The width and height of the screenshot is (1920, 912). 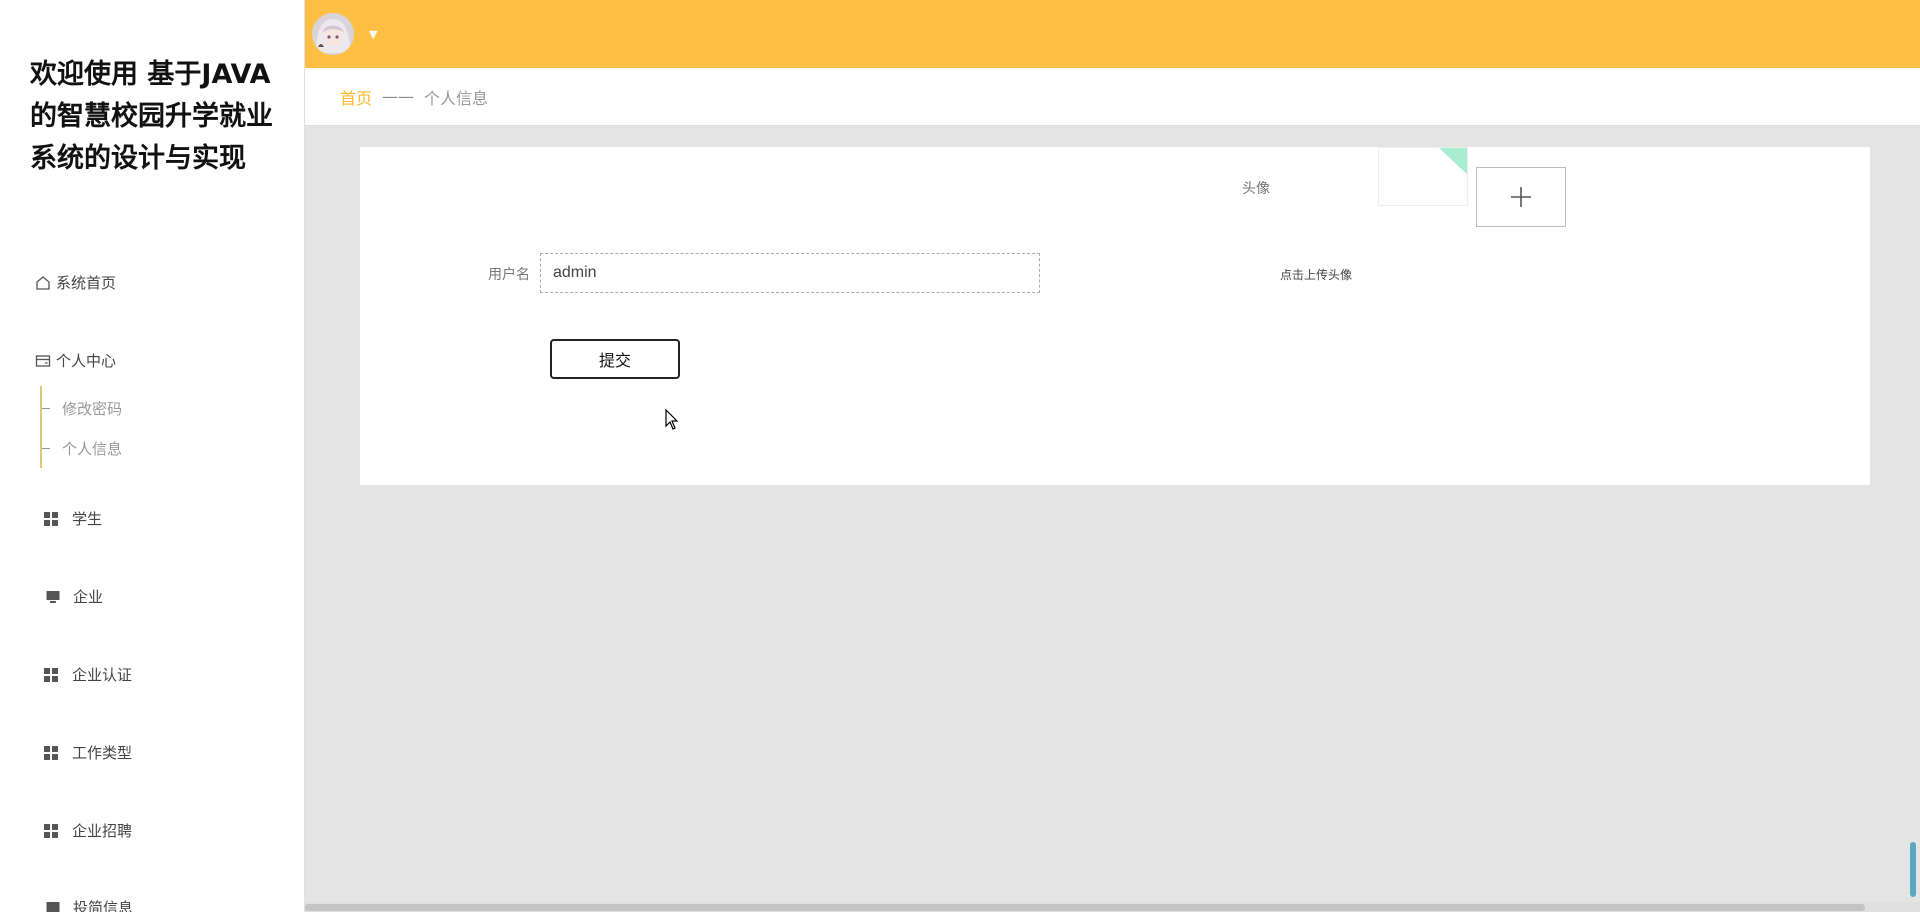 I want to click on horizontal-scrollbar, so click(x=1112, y=907).